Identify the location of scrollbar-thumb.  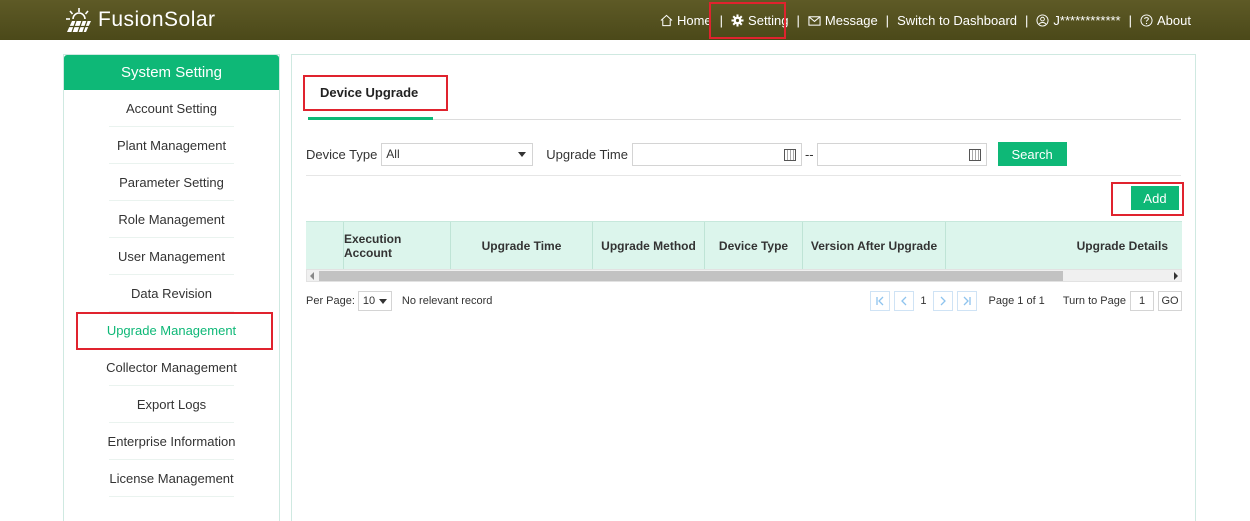
(691, 276).